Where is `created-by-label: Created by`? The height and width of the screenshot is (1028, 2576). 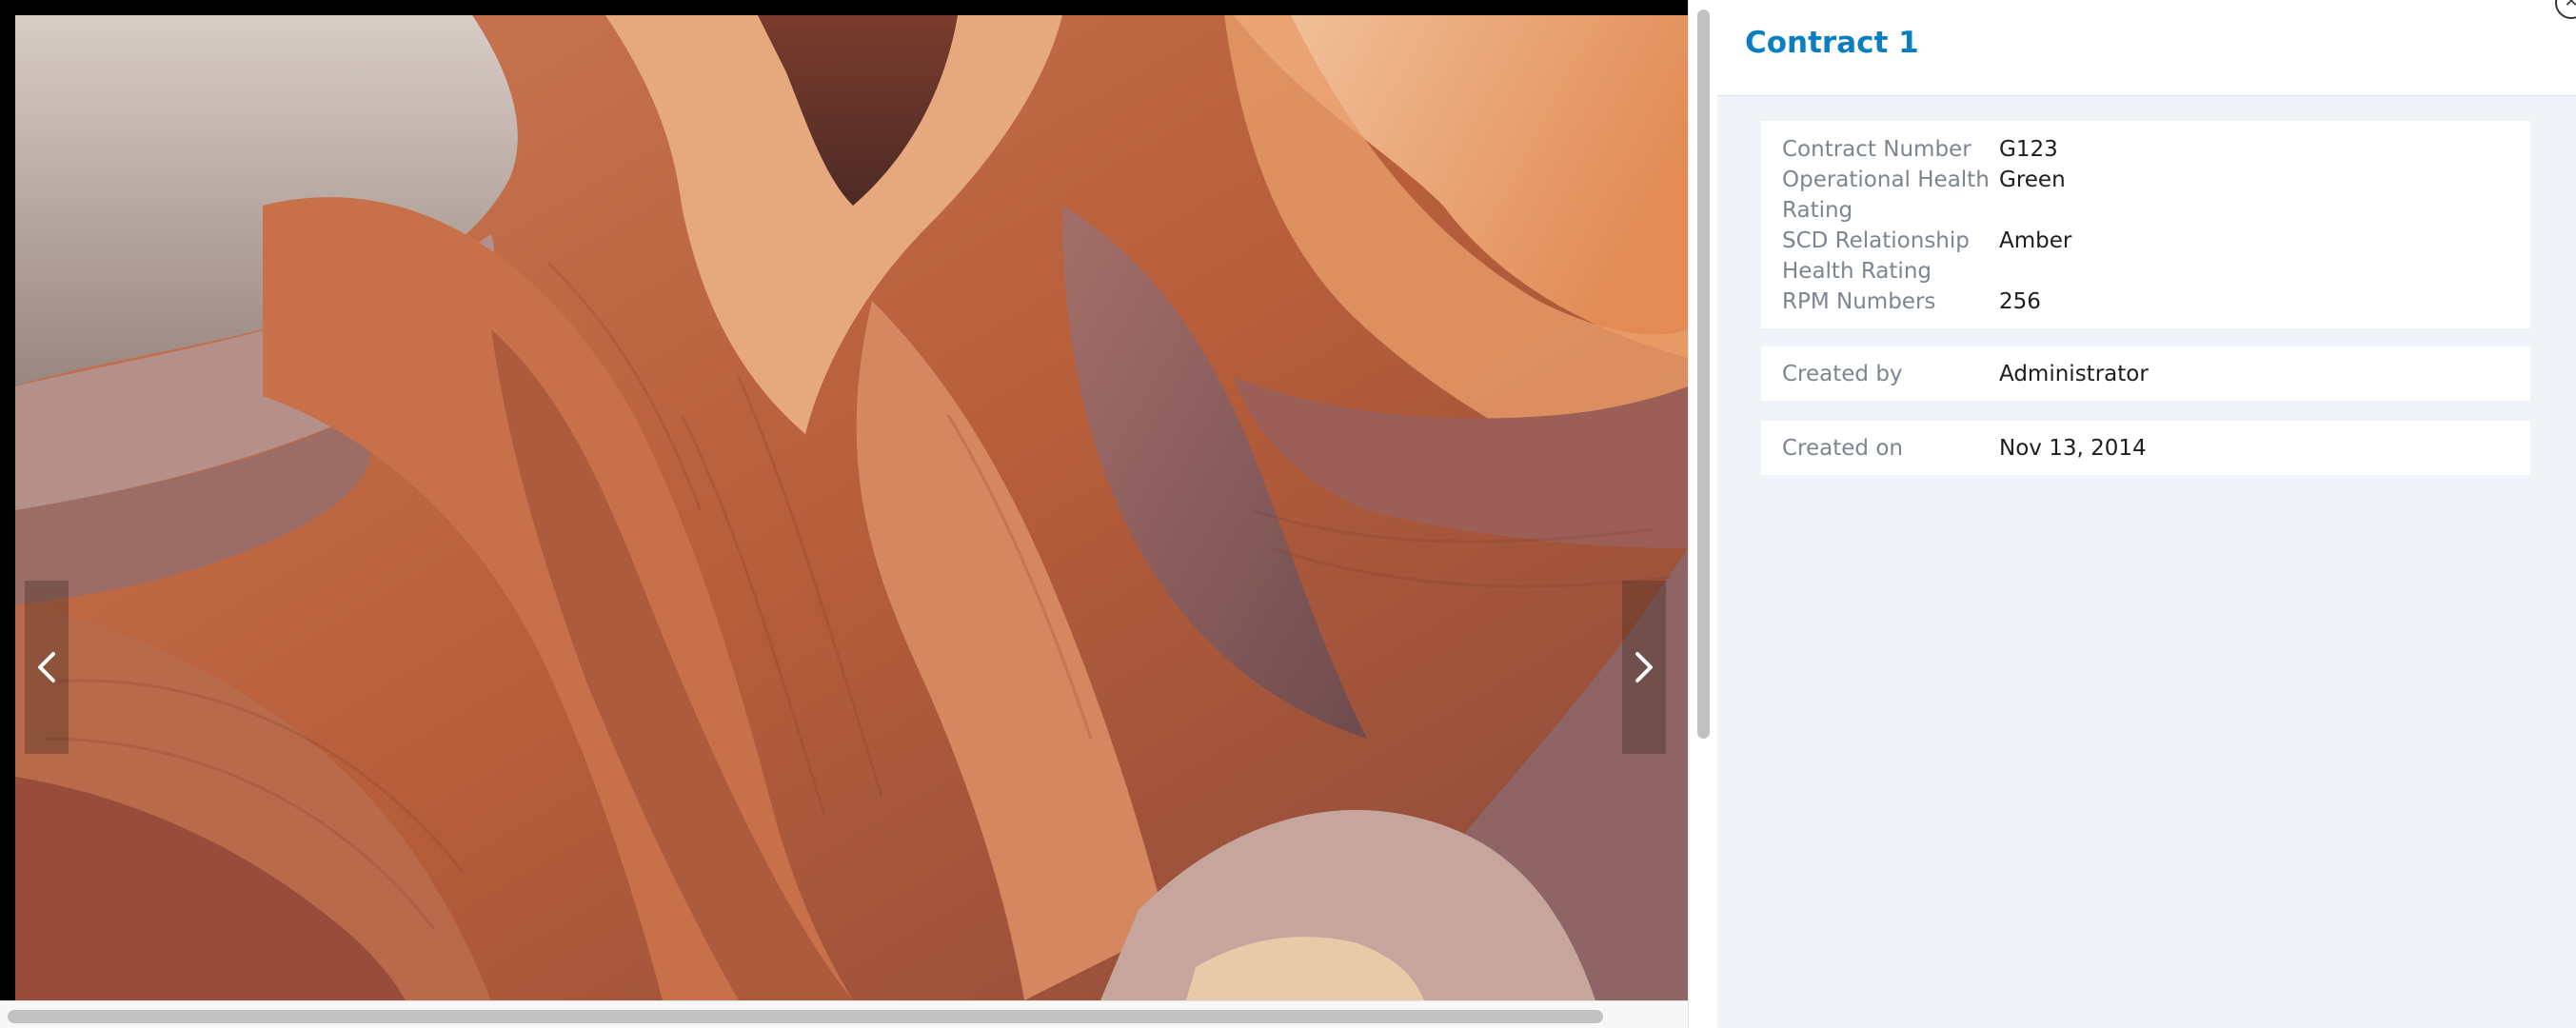 created-by-label: Created by is located at coordinates (1842, 373).